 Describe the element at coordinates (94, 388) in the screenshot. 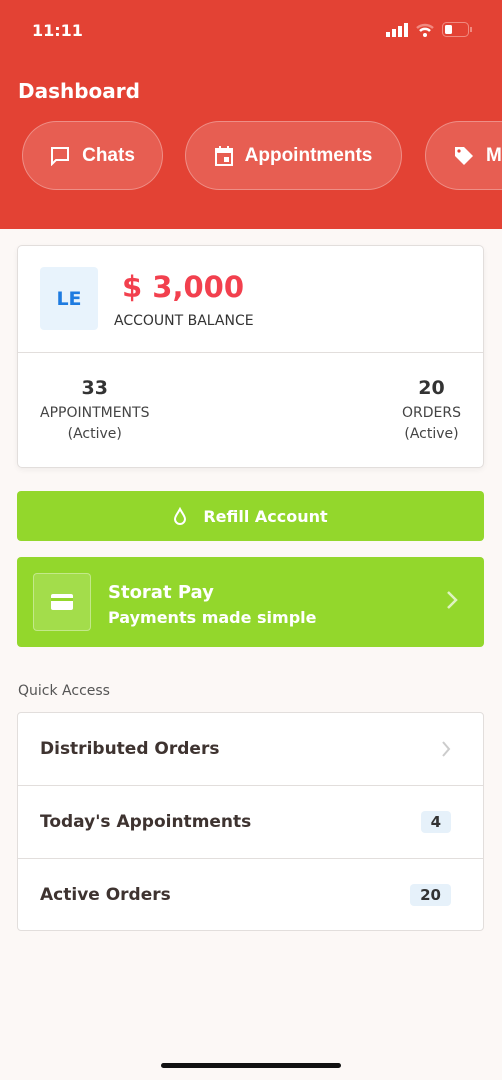

I see `appointments-count: 33` at that location.